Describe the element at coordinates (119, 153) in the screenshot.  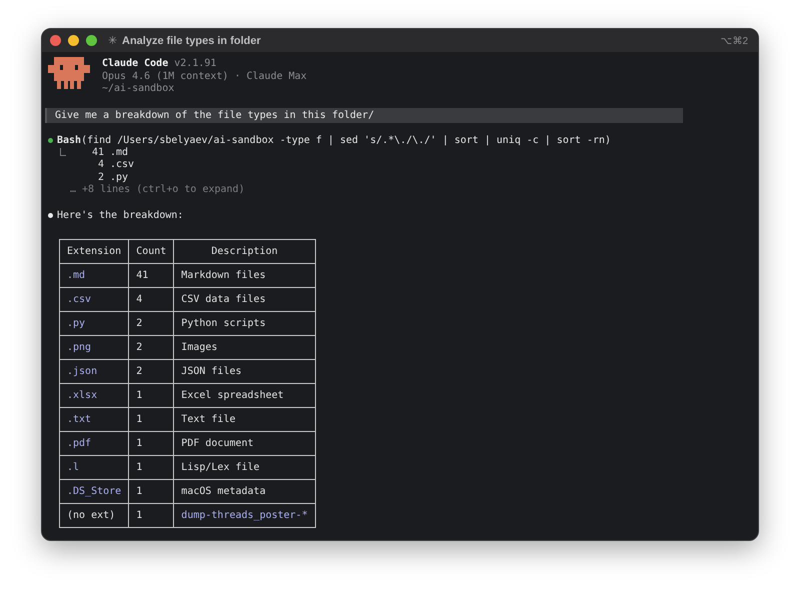
I see `output-text: .md` at that location.